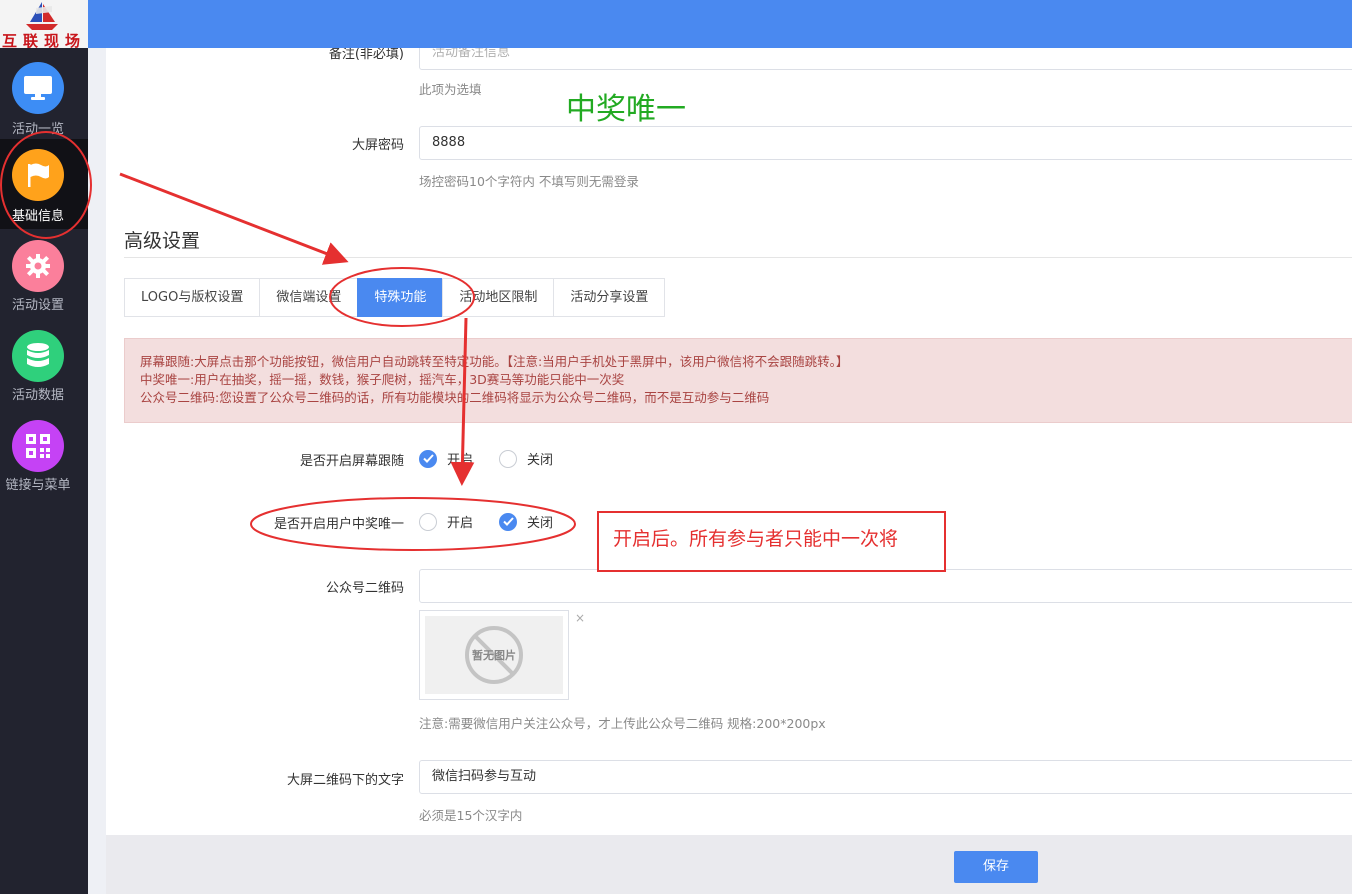  I want to click on screen-text-input: 微信扫码参与互动, so click(885, 777).